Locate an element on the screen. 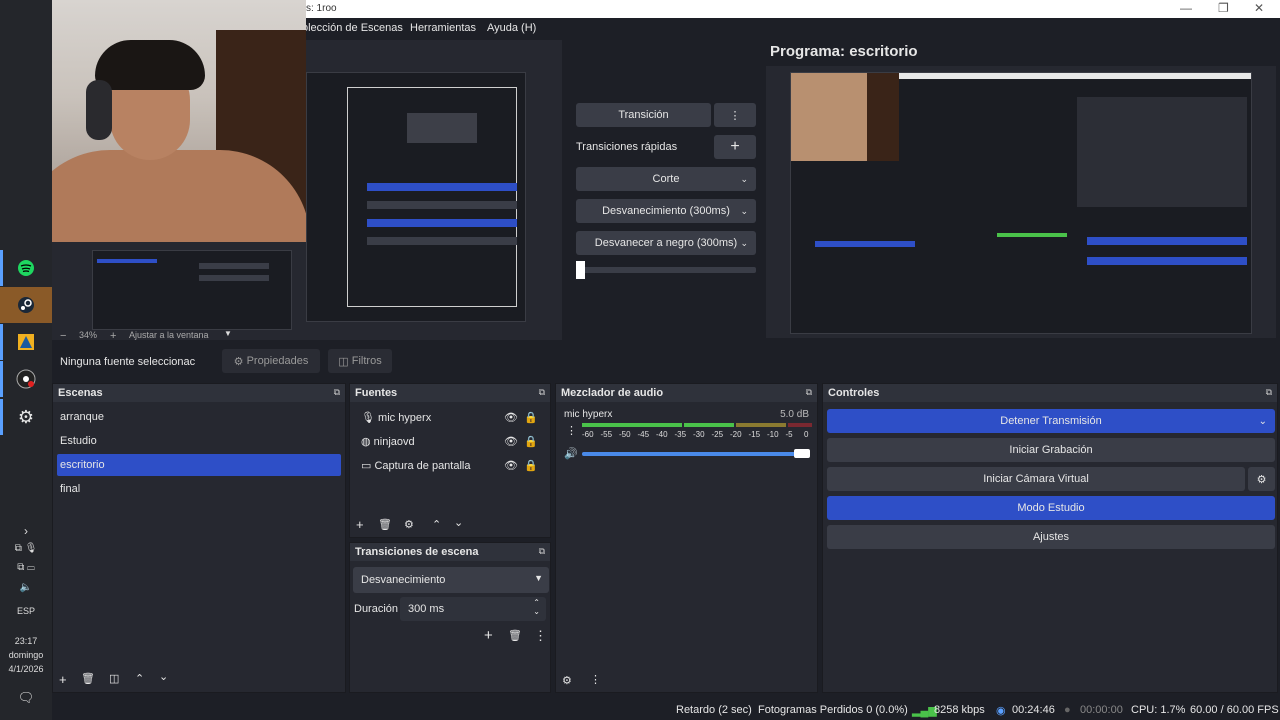  volume-icon: 🔈 is located at coordinates (26, 587).